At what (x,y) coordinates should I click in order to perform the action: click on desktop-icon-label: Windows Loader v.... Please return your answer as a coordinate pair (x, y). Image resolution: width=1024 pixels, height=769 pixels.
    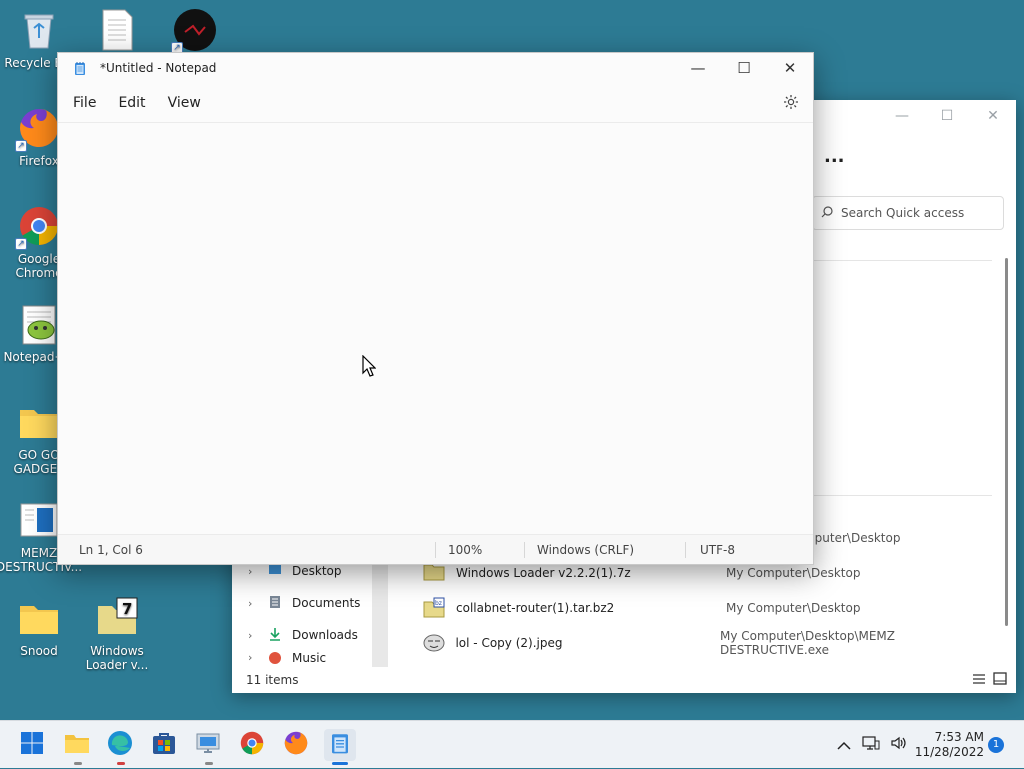
    Looking at the image, I should click on (117, 658).